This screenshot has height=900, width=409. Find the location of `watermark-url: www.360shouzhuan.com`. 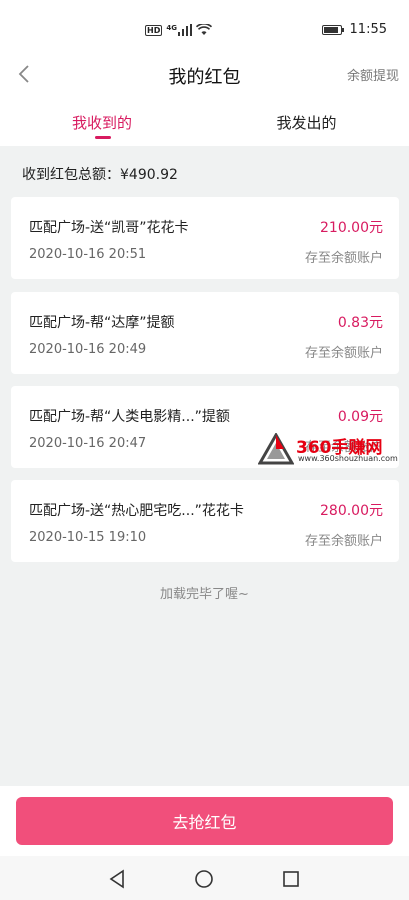

watermark-url: www.360shouzhuan.com is located at coordinates (348, 458).